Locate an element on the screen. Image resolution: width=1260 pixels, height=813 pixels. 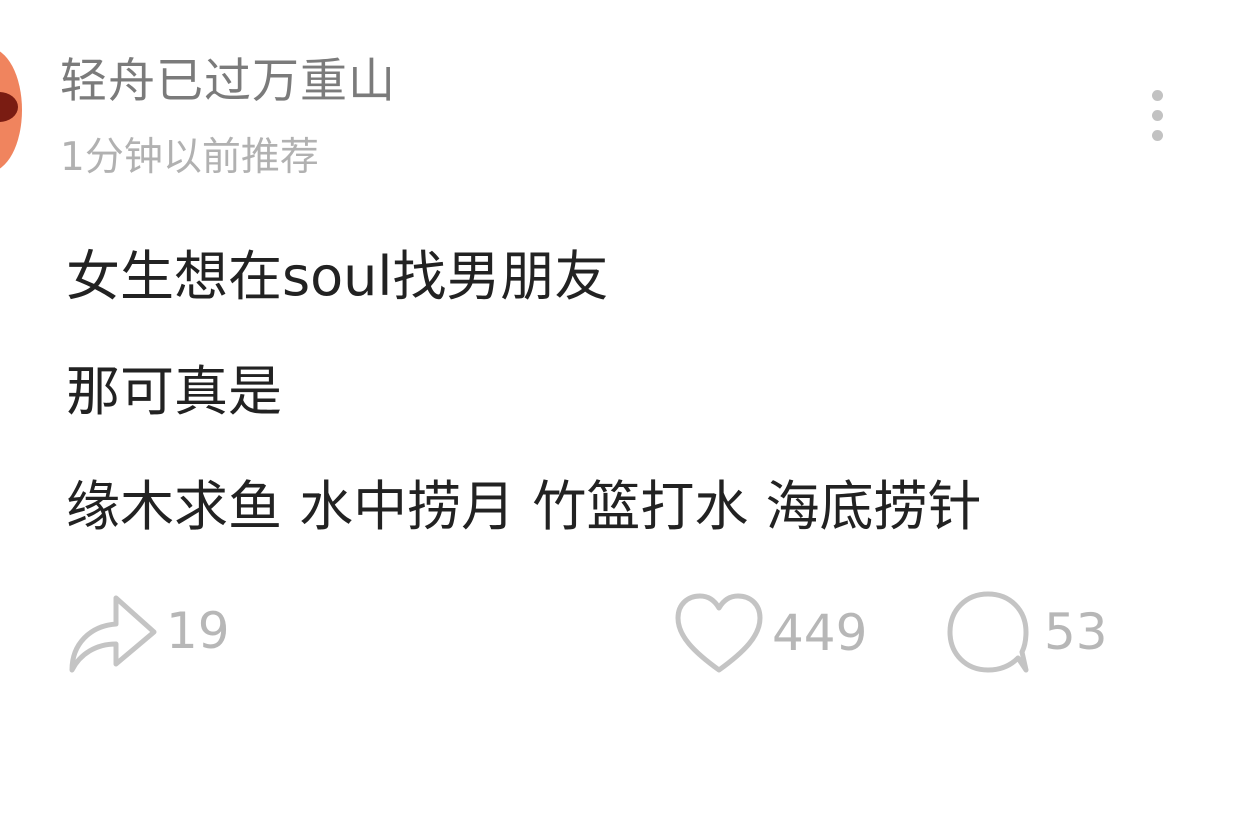
author-name: 轻舟已过万重山 is located at coordinates (228, 82).